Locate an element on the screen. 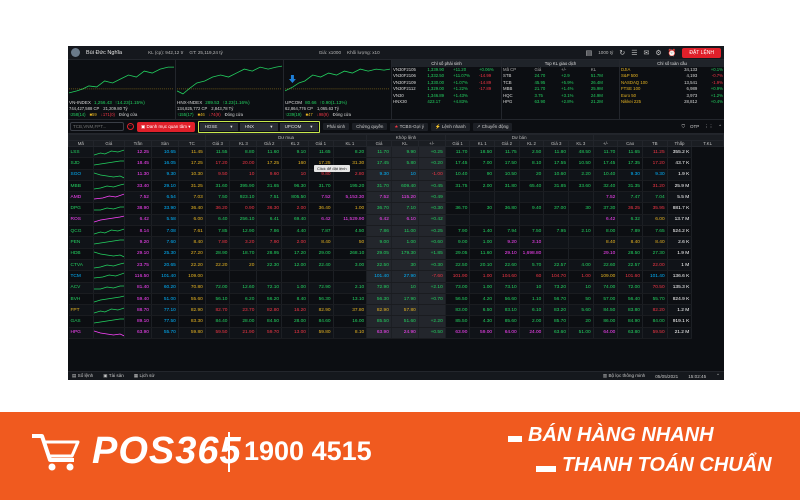 The width and height of the screenshot is (800, 500). price-cell: 25.30 is located at coordinates (165, 254).